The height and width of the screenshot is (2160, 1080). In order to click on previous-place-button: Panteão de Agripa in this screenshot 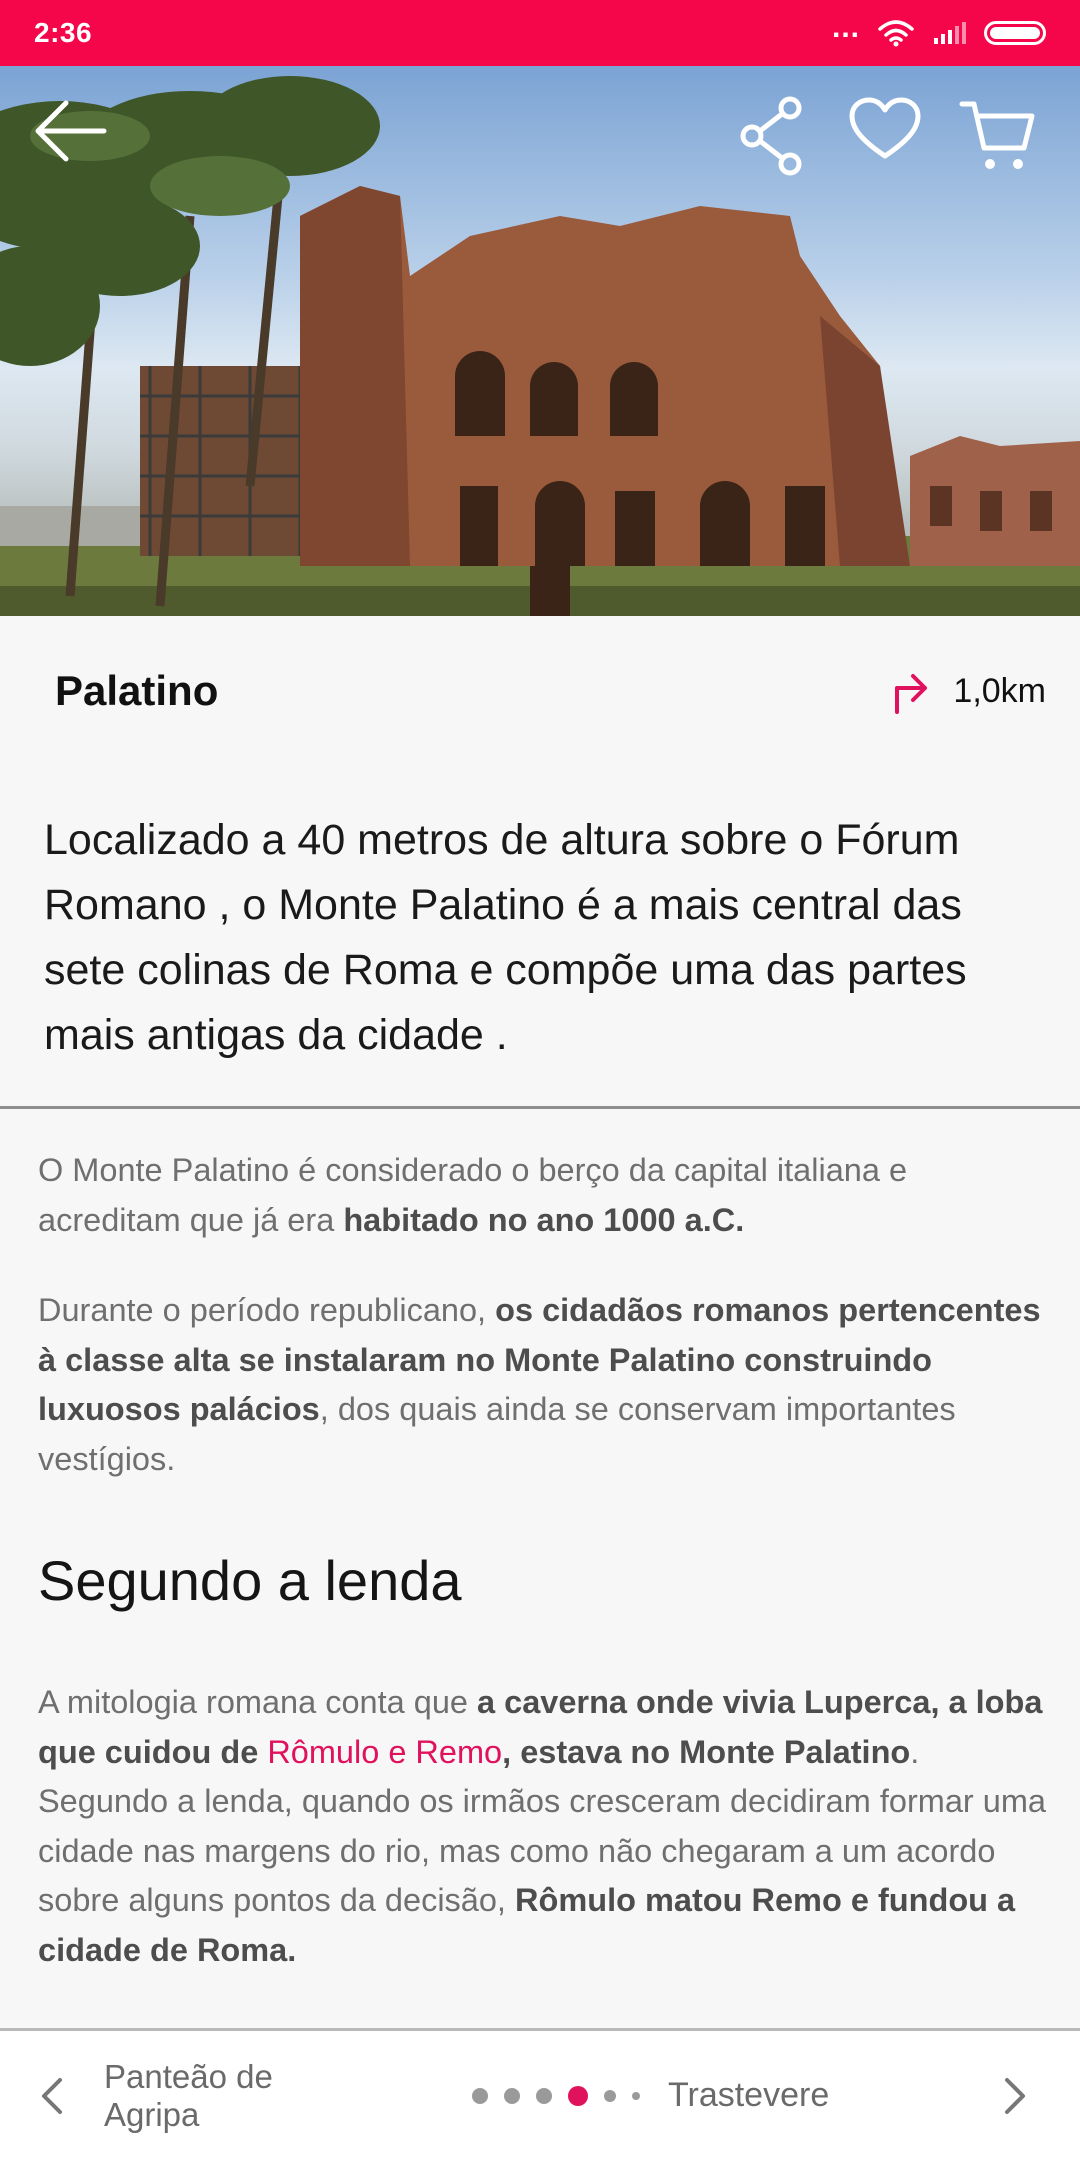, I will do `click(182, 2095)`.